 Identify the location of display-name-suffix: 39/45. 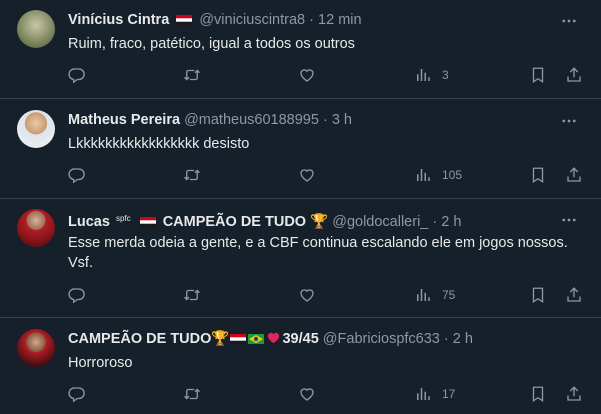
(300, 339).